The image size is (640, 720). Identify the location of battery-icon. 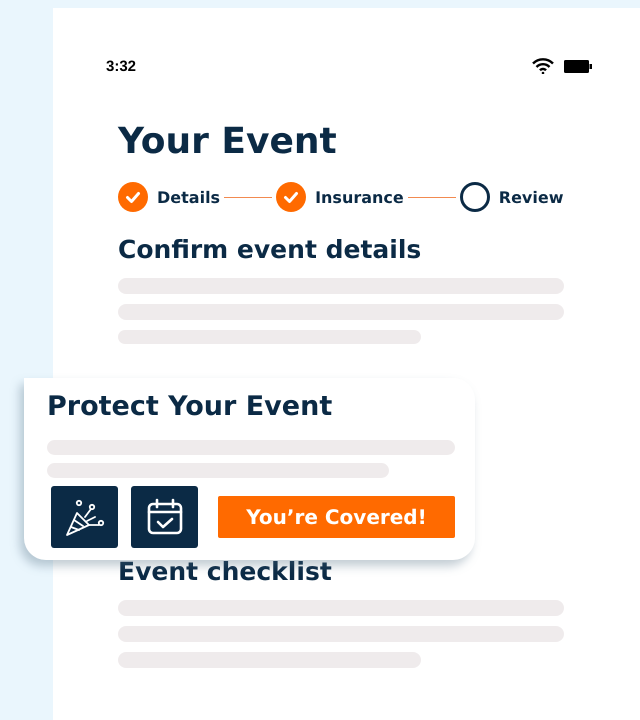
(578, 66).